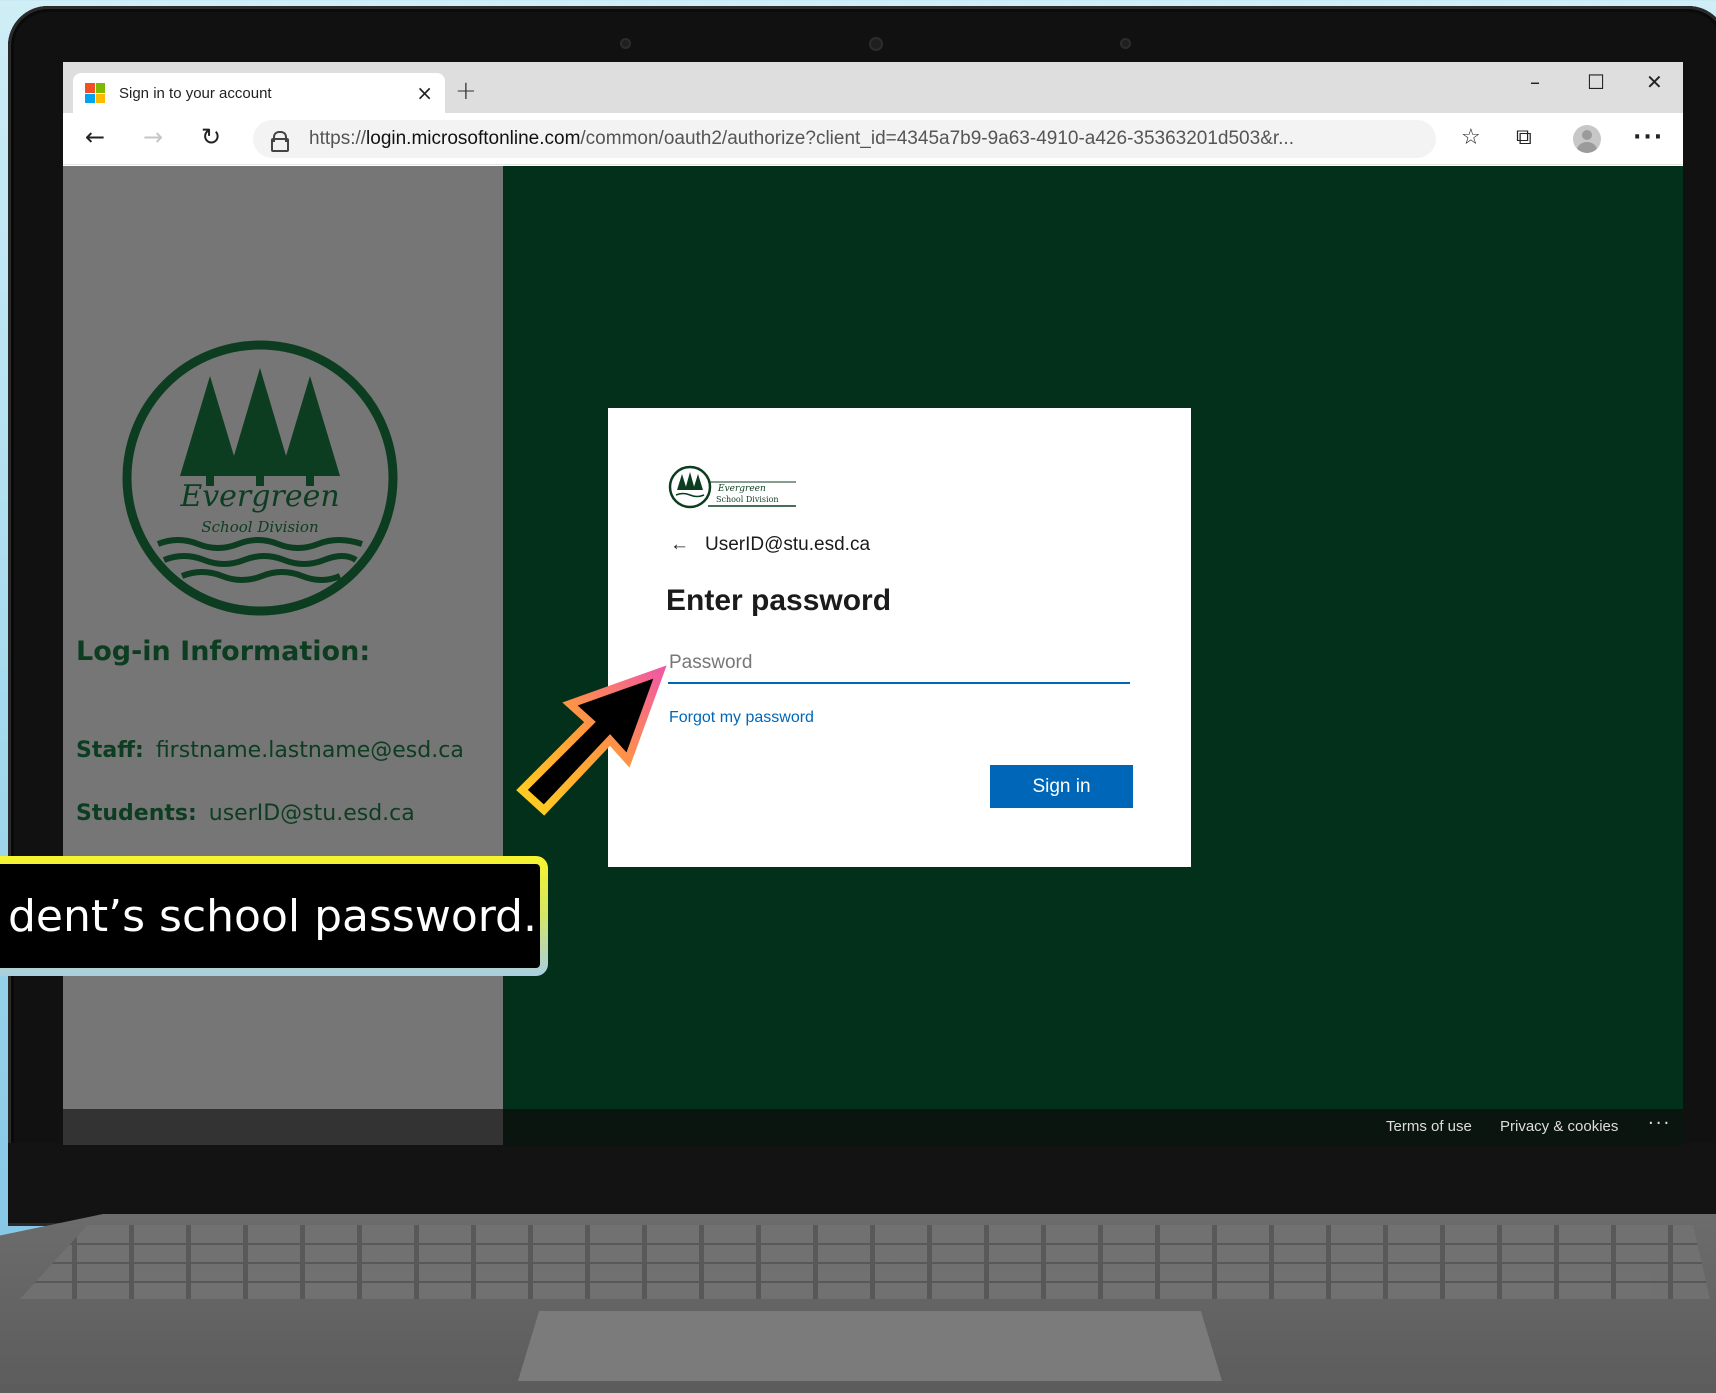 The height and width of the screenshot is (1393, 1716). What do you see at coordinates (899, 664) in the screenshot?
I see `password-input` at bounding box center [899, 664].